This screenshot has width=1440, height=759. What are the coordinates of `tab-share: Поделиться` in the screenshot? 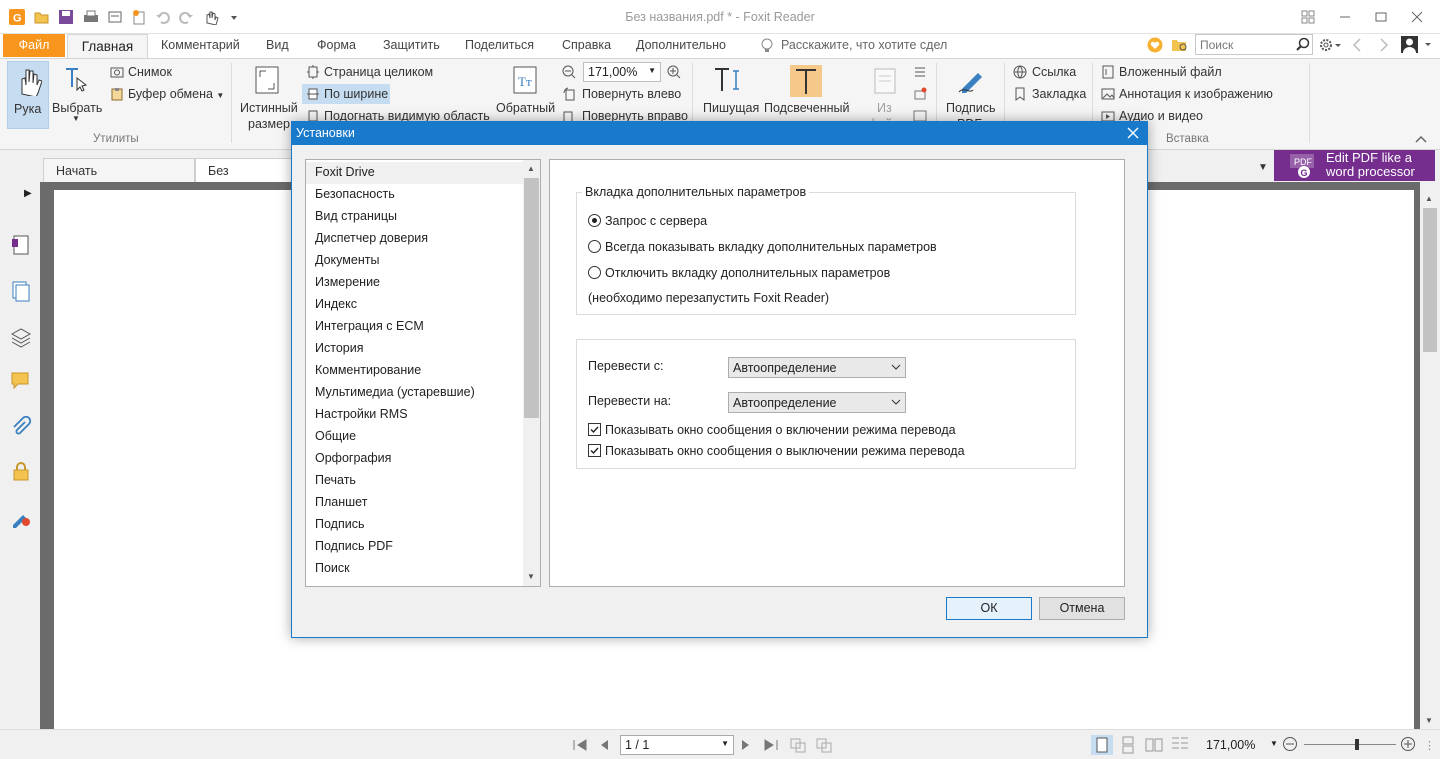 It's located at (499, 45).